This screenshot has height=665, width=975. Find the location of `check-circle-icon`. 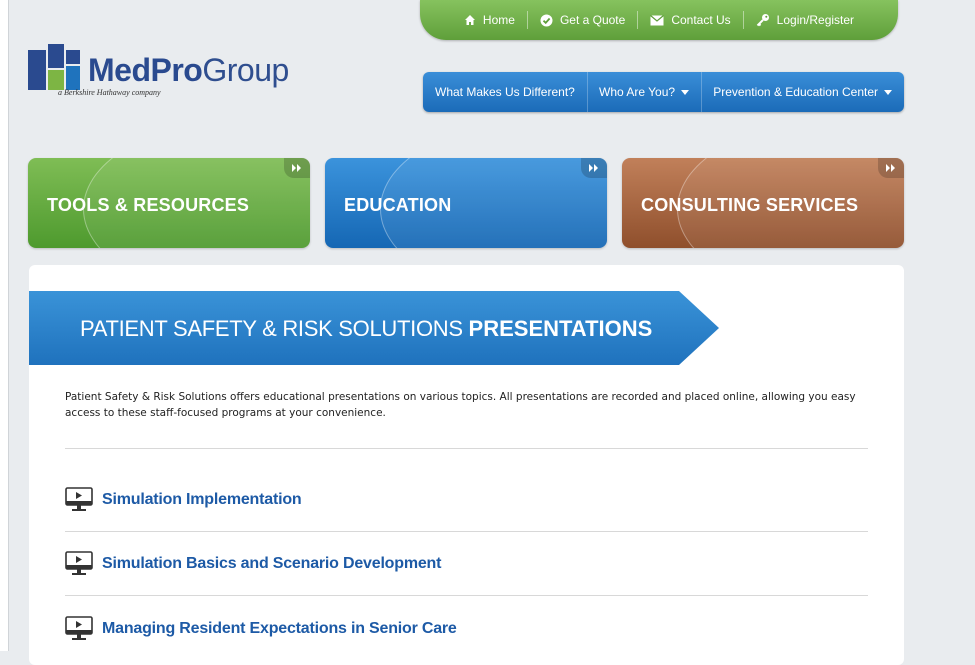

check-circle-icon is located at coordinates (546, 20).